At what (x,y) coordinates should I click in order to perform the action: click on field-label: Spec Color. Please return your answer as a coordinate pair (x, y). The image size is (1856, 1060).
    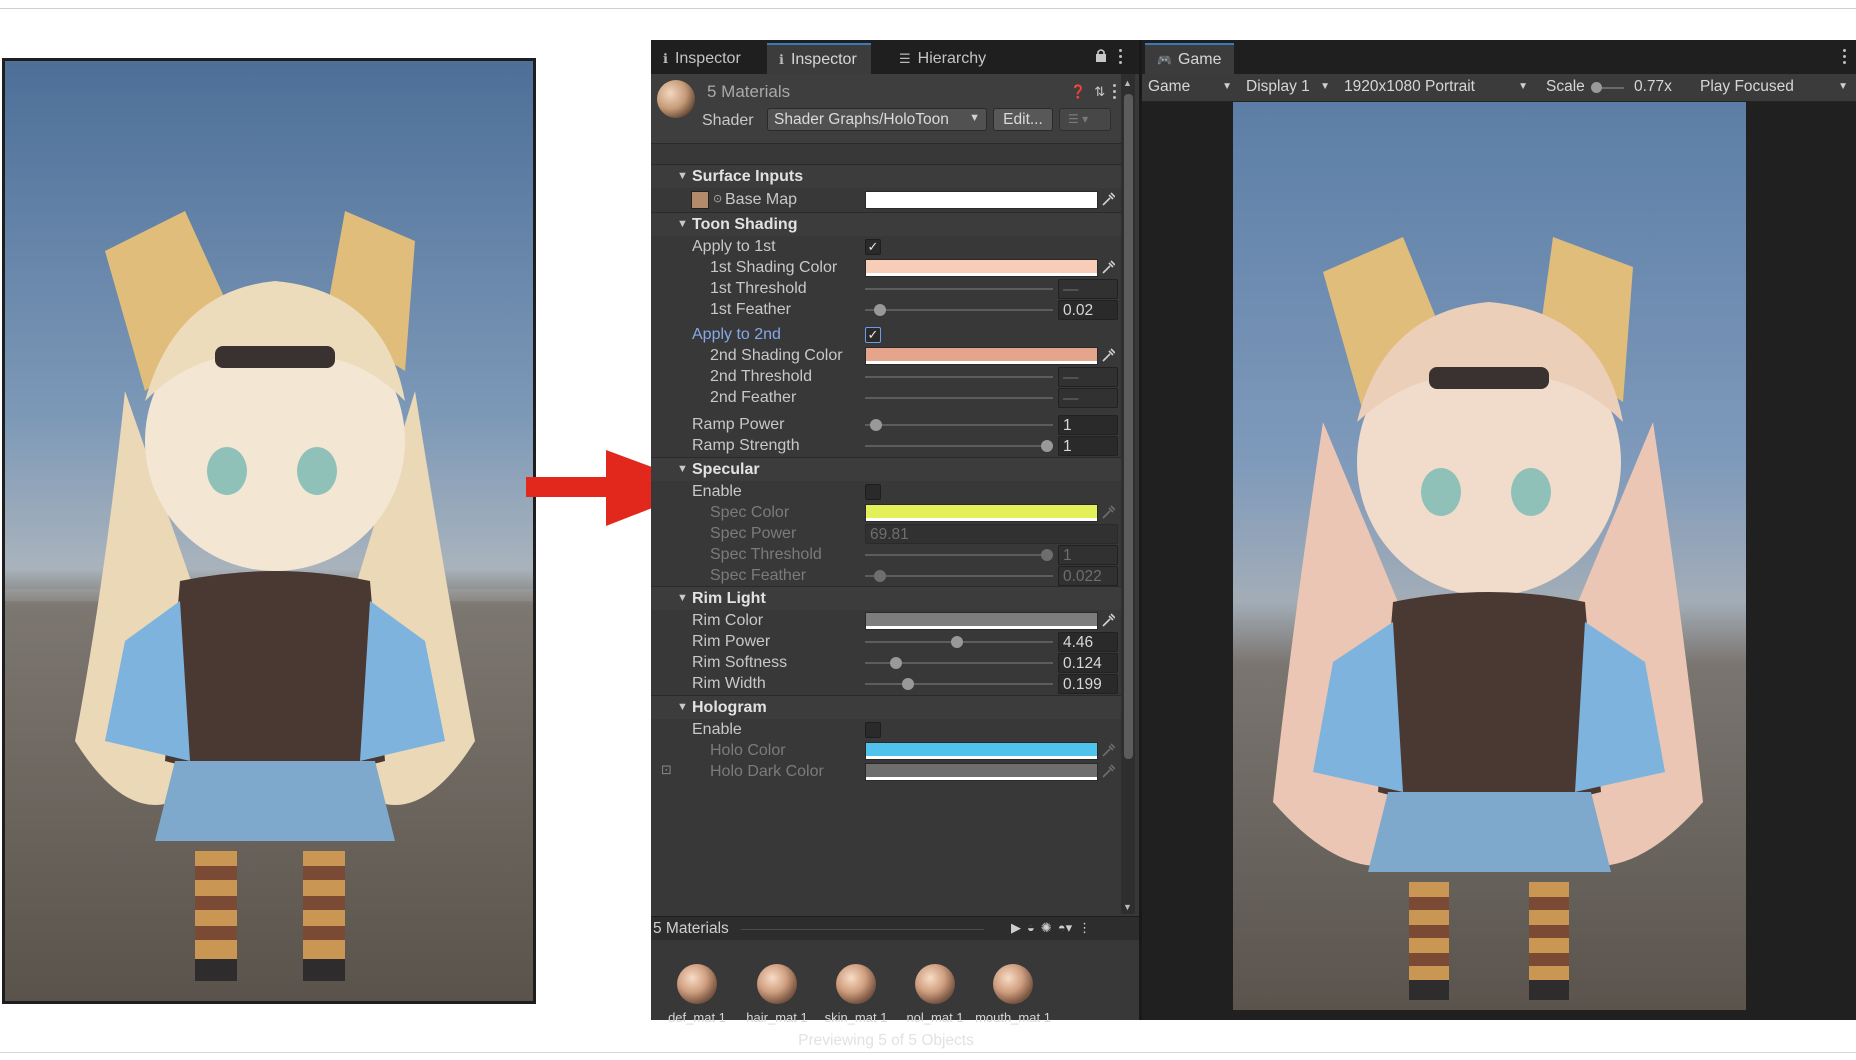
    Looking at the image, I should click on (750, 512).